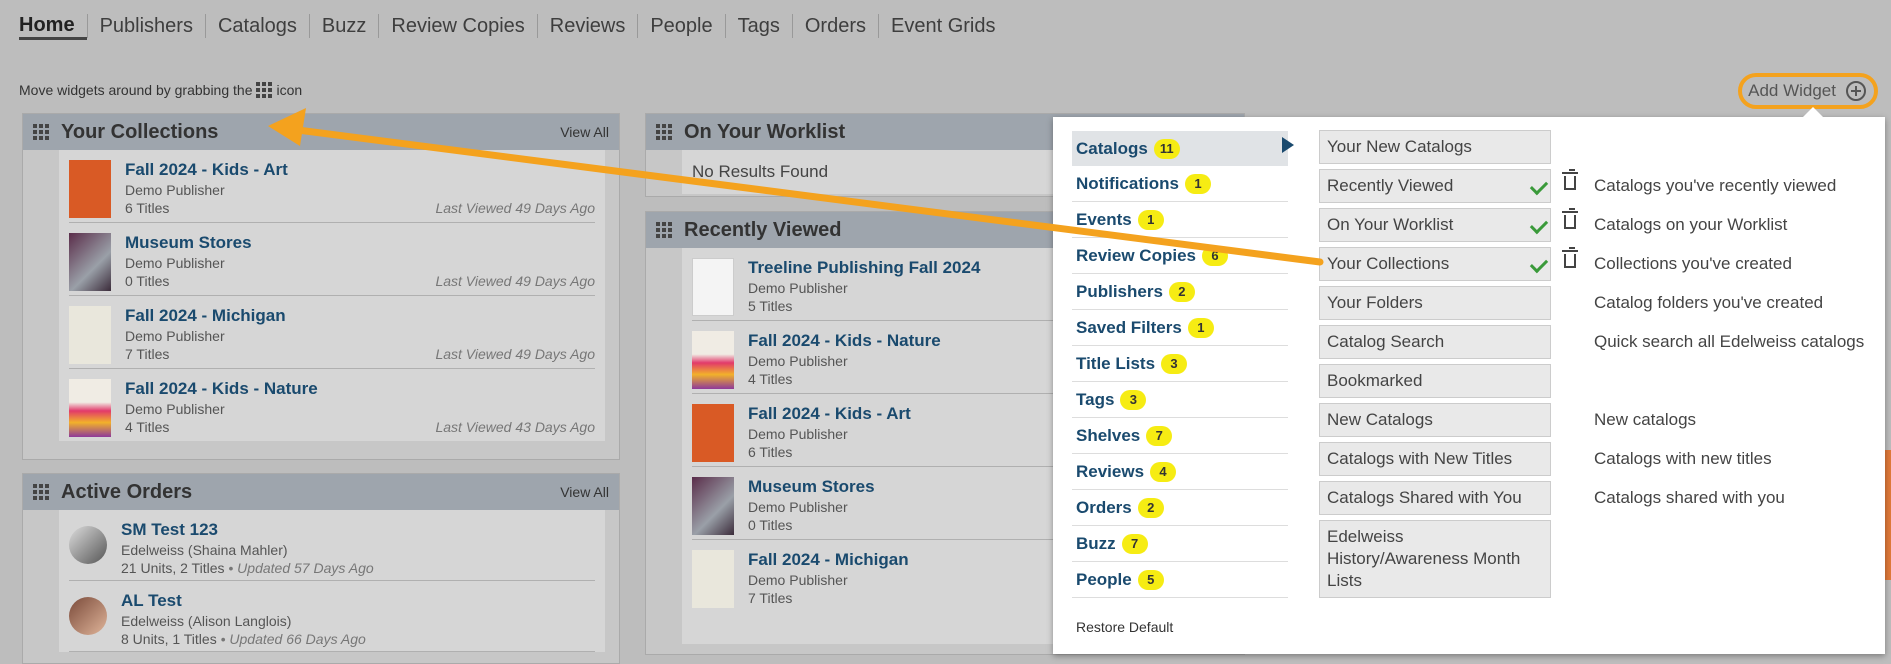 This screenshot has width=1891, height=664. Describe the element at coordinates (358, 530) in the screenshot. I see `order-name: SM Test 123` at that location.